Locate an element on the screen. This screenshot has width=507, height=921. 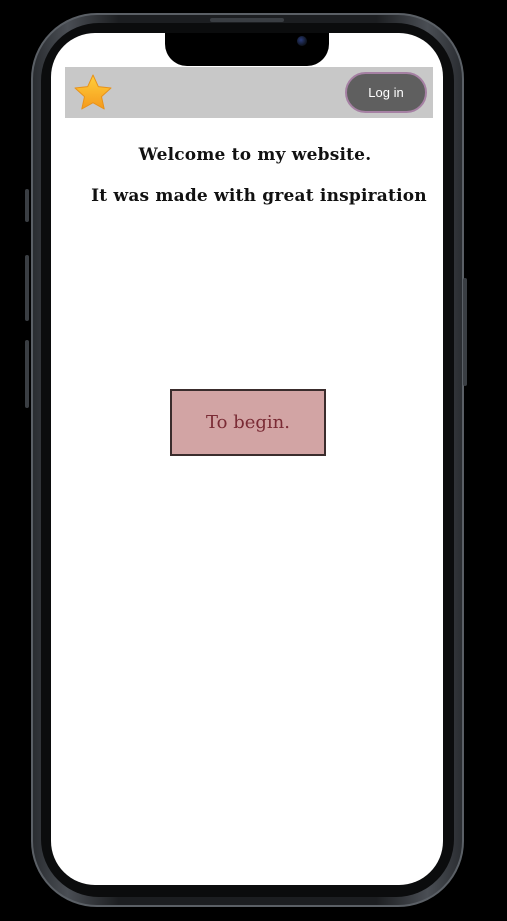
login-button: Log in is located at coordinates (386, 92).